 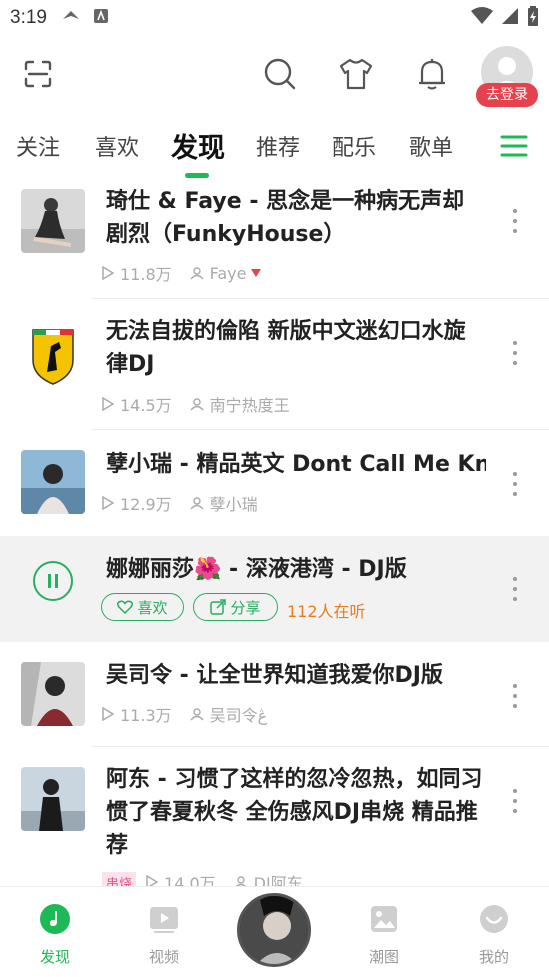 What do you see at coordinates (320, 298) in the screenshot?
I see `divider` at bounding box center [320, 298].